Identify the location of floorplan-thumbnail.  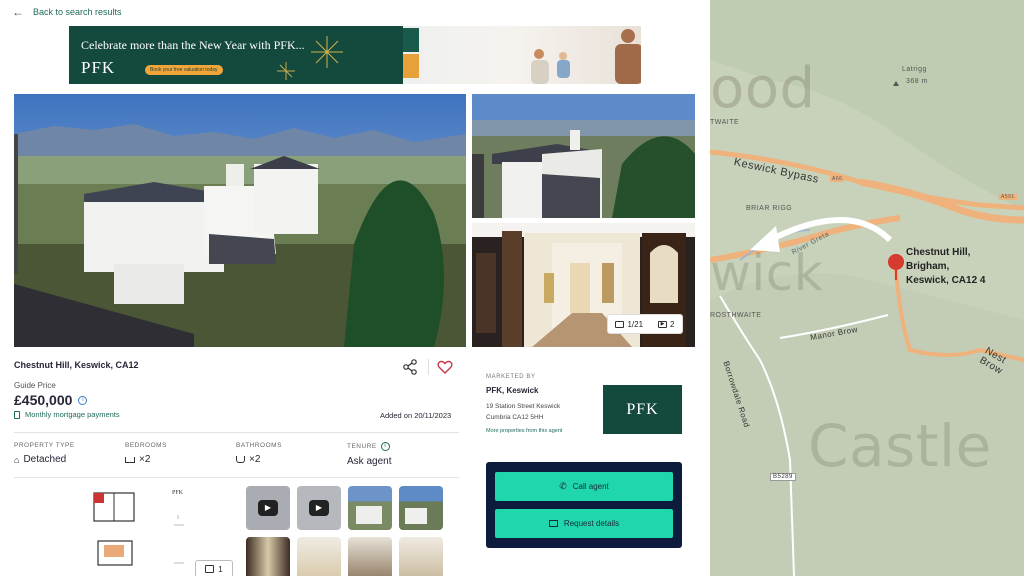
(125, 530).